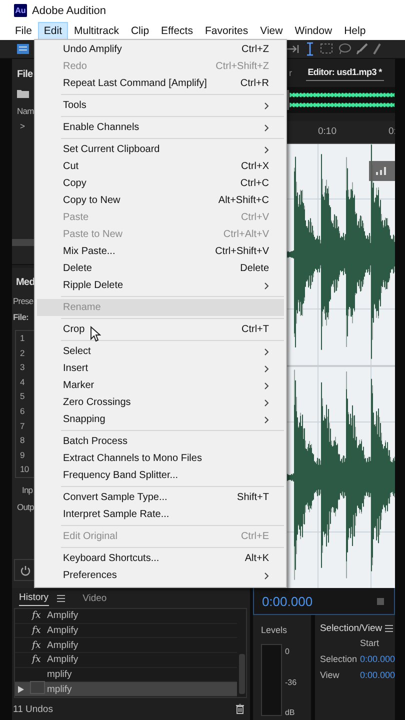 The width and height of the screenshot is (405, 720). Describe the element at coordinates (126, 690) in the screenshot. I see `history-item: mplify` at that location.